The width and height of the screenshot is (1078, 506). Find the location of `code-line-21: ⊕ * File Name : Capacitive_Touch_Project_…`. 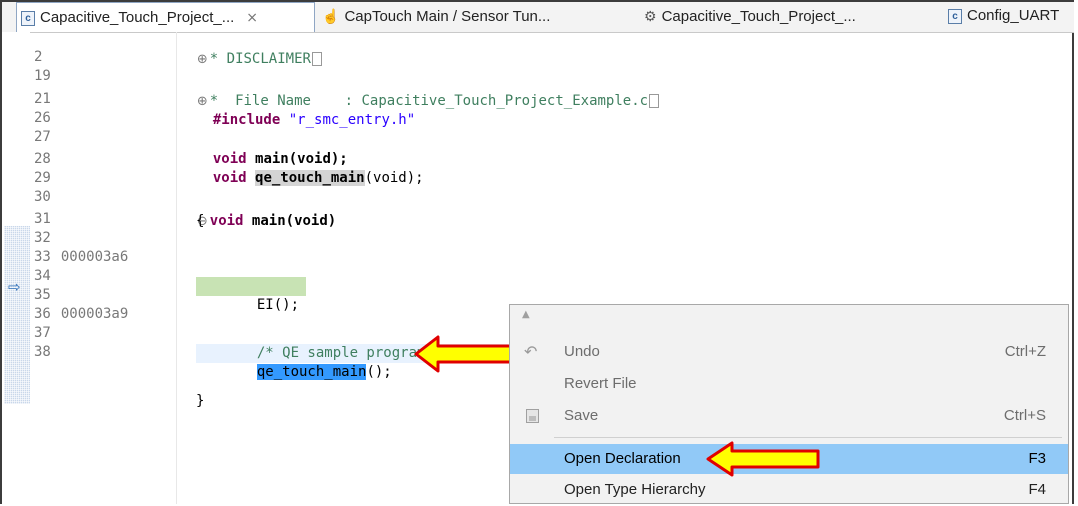

code-line-21: ⊕ * File Name : Capacitive_Touch_Project_… is located at coordinates (420, 91).